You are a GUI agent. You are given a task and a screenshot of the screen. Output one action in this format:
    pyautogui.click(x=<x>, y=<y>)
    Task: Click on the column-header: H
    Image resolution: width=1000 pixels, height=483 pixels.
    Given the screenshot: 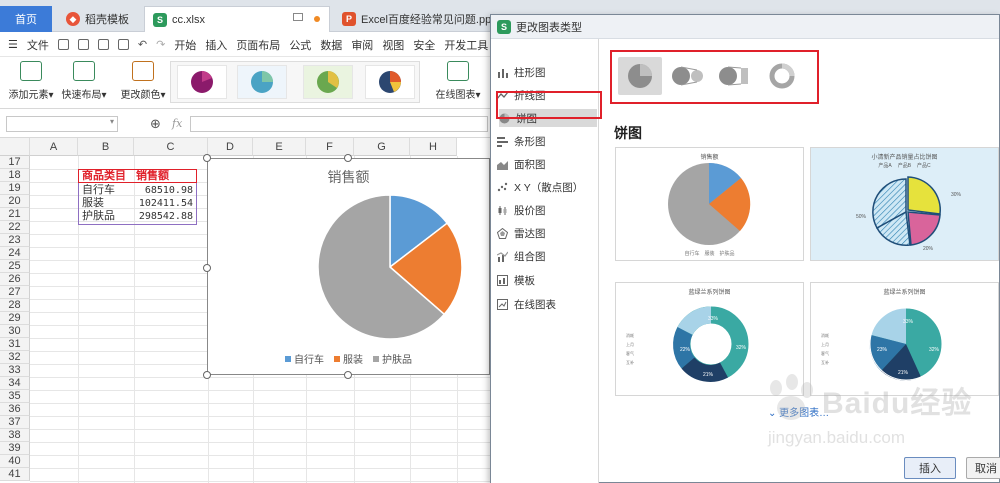 What is the action you would take?
    pyautogui.click(x=433, y=147)
    